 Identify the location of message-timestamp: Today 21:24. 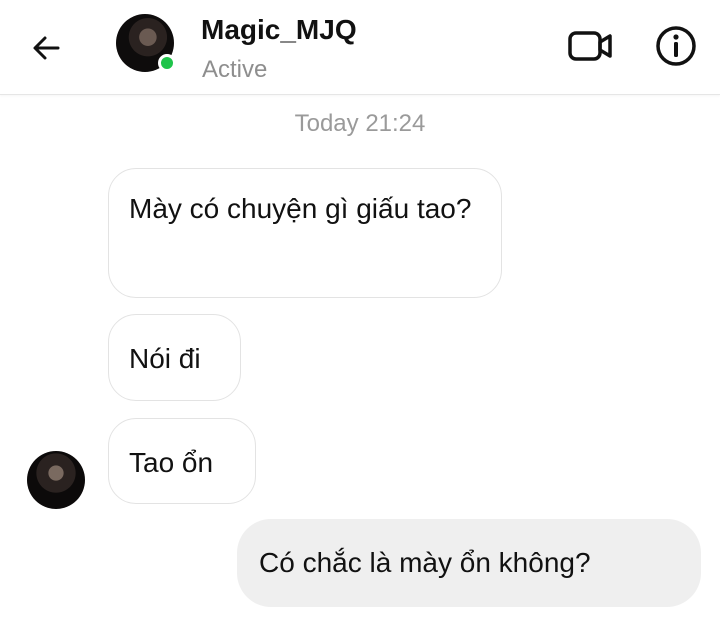
(360, 123).